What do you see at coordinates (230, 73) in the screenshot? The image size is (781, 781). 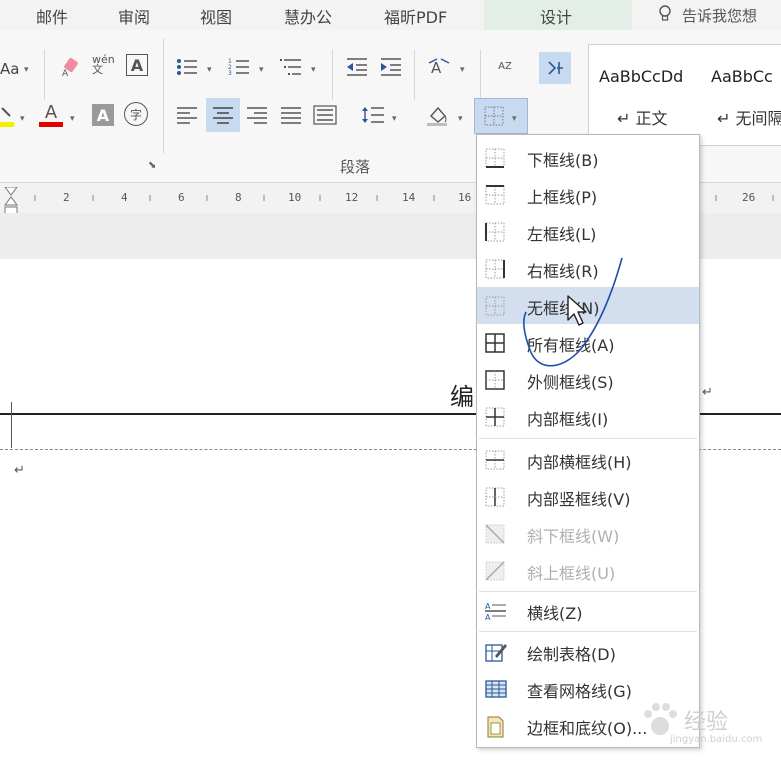 I see `svg-text: 3` at bounding box center [230, 73].